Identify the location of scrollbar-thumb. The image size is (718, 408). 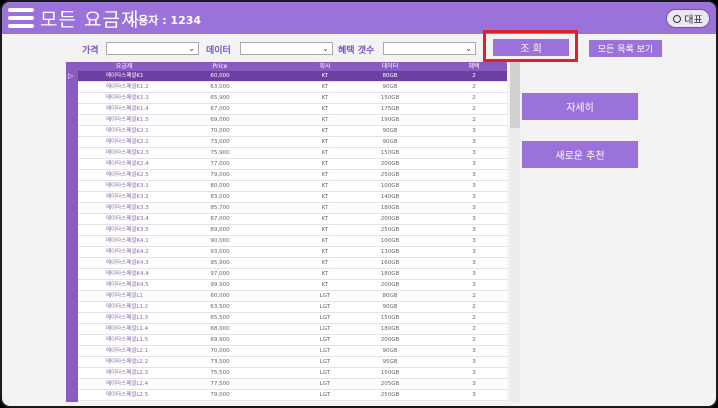
(515, 95).